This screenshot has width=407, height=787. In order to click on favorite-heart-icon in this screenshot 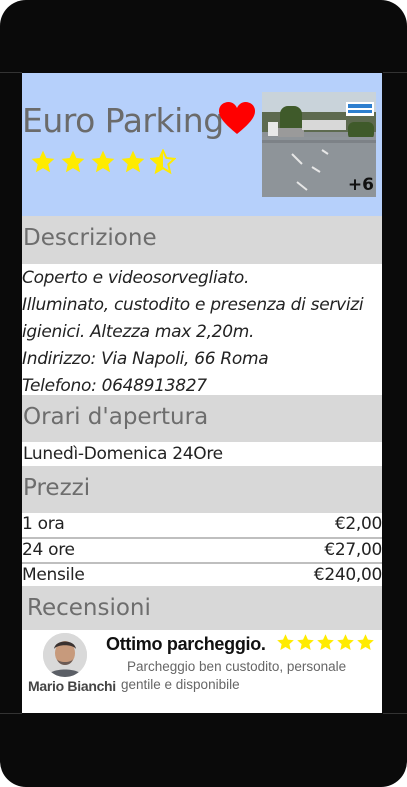, I will do `click(237, 119)`.